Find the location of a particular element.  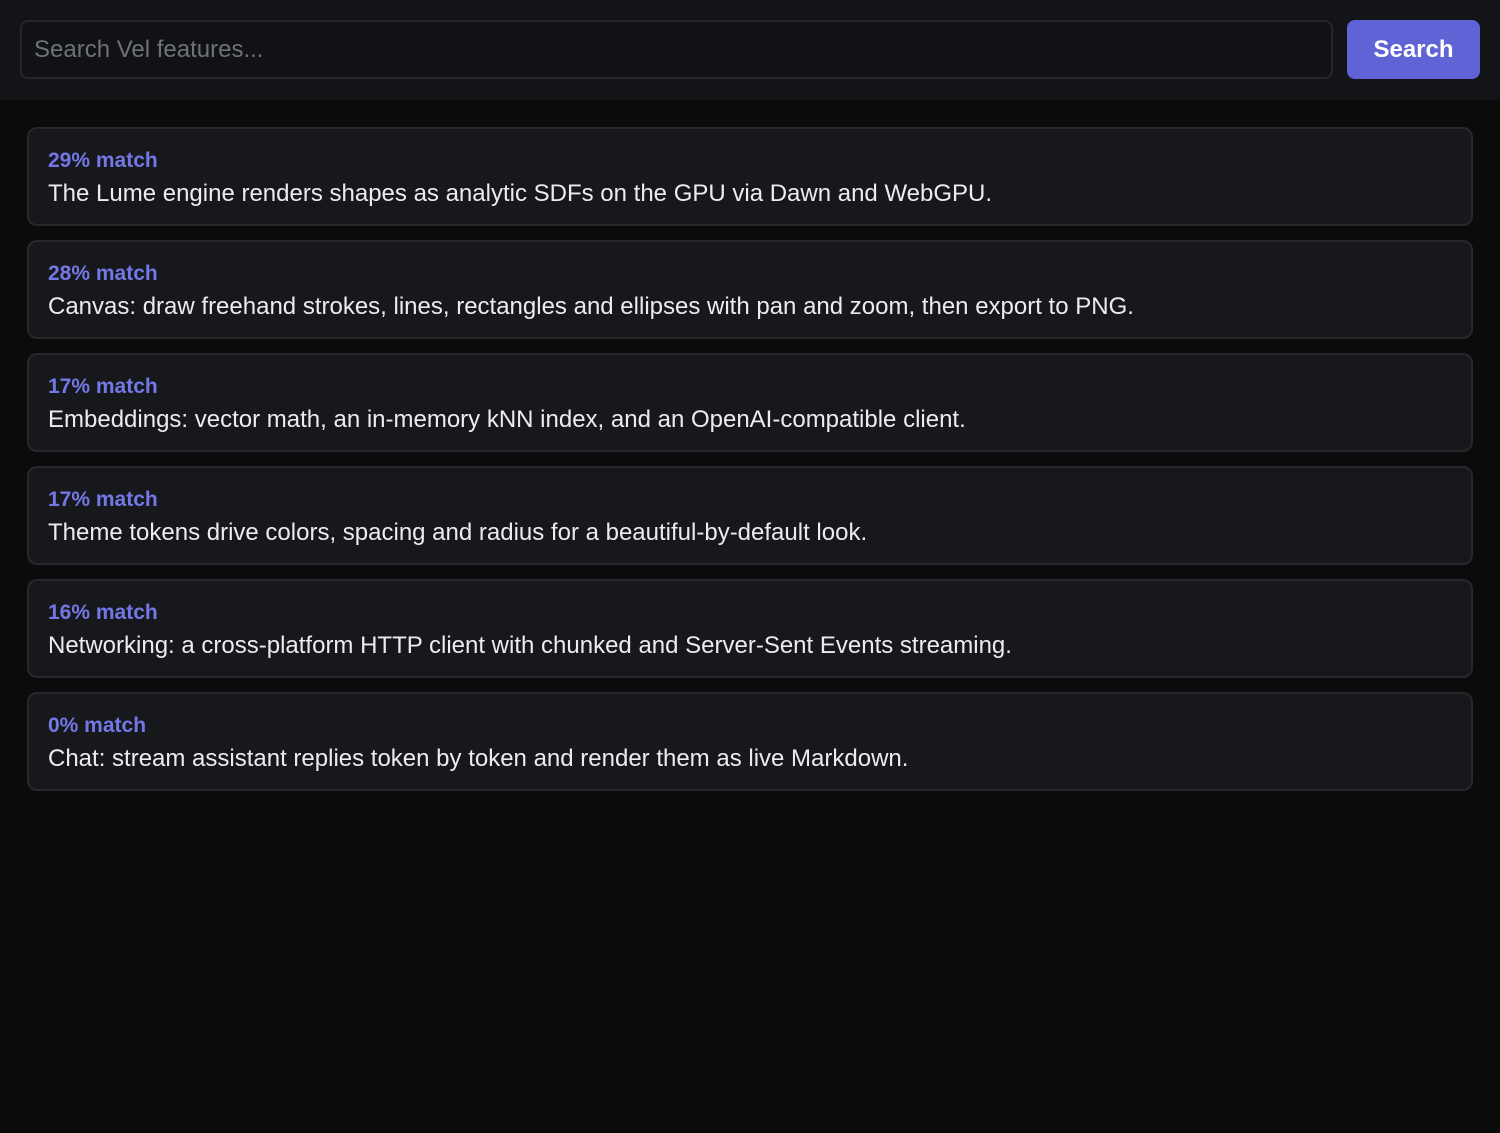

search-input is located at coordinates (676, 49).